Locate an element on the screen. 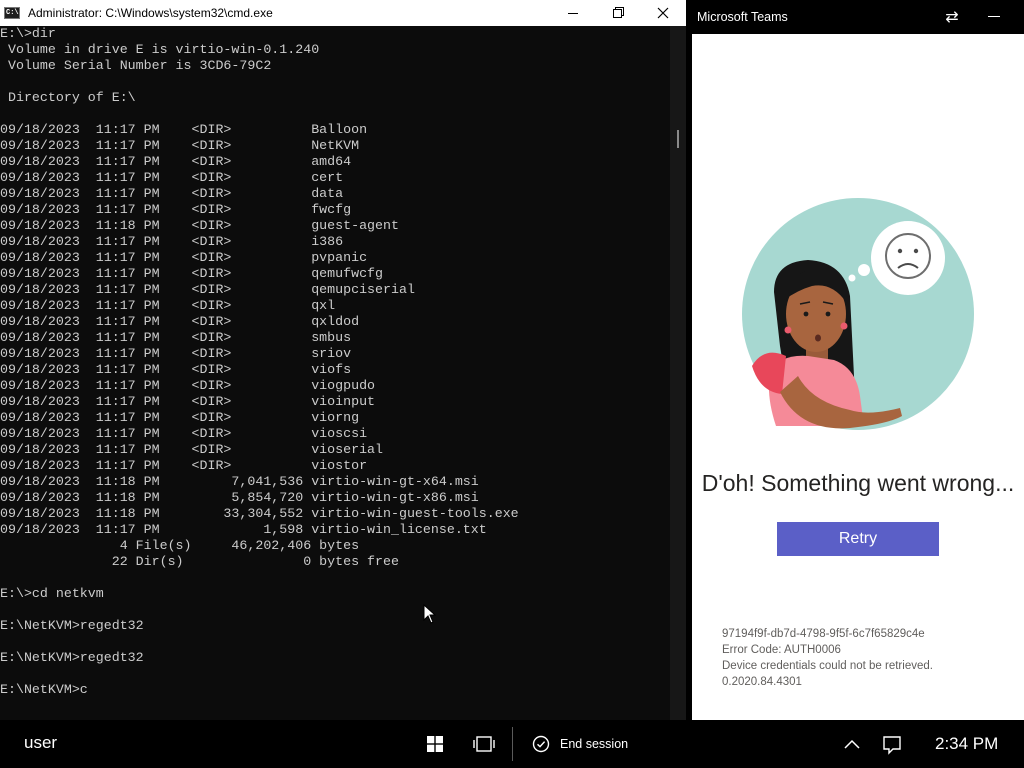  console-line: 09/18/2023 11:17 PM <DIR> Balloon is located at coordinates (184, 129).